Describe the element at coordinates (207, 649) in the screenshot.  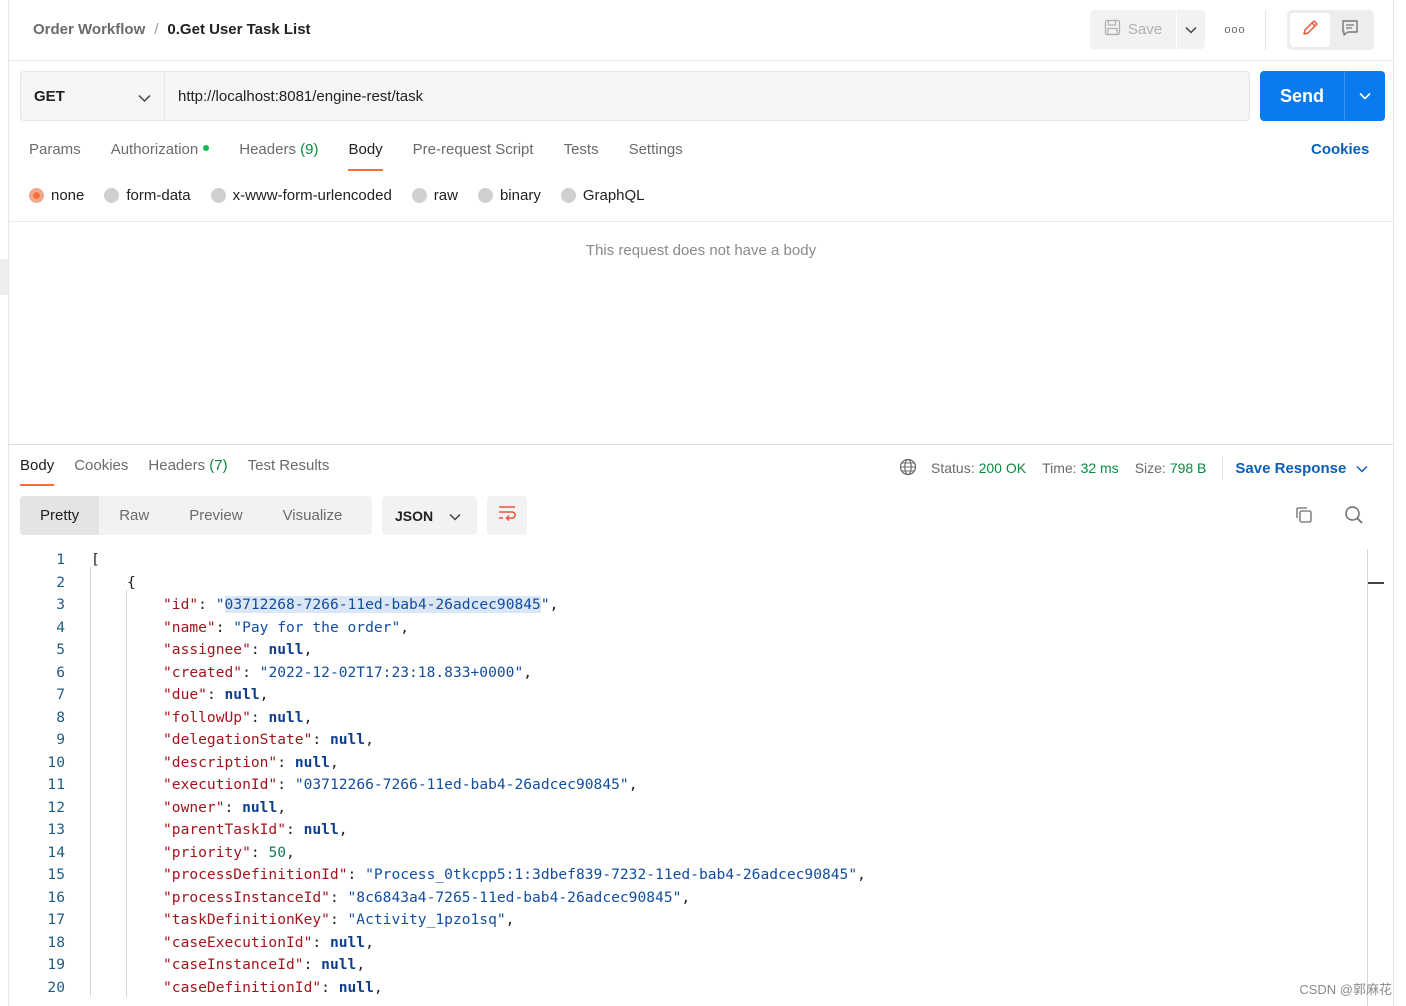
I see `json-key: "assignee"` at that location.